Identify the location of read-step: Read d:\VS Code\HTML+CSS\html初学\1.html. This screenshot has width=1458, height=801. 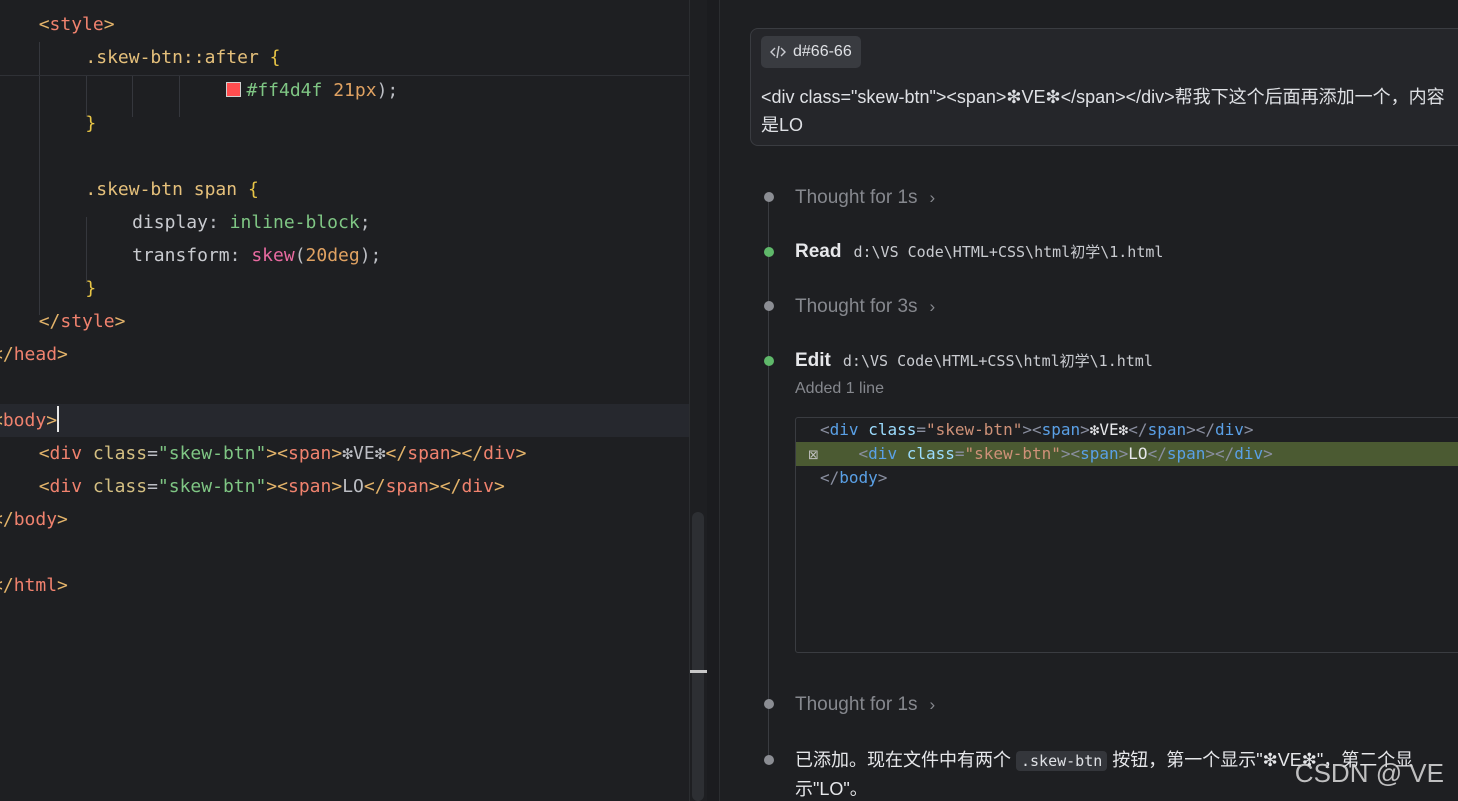
(979, 252).